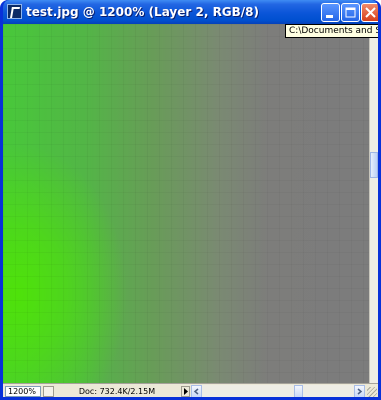  I want to click on resize-grip, so click(372, 392).